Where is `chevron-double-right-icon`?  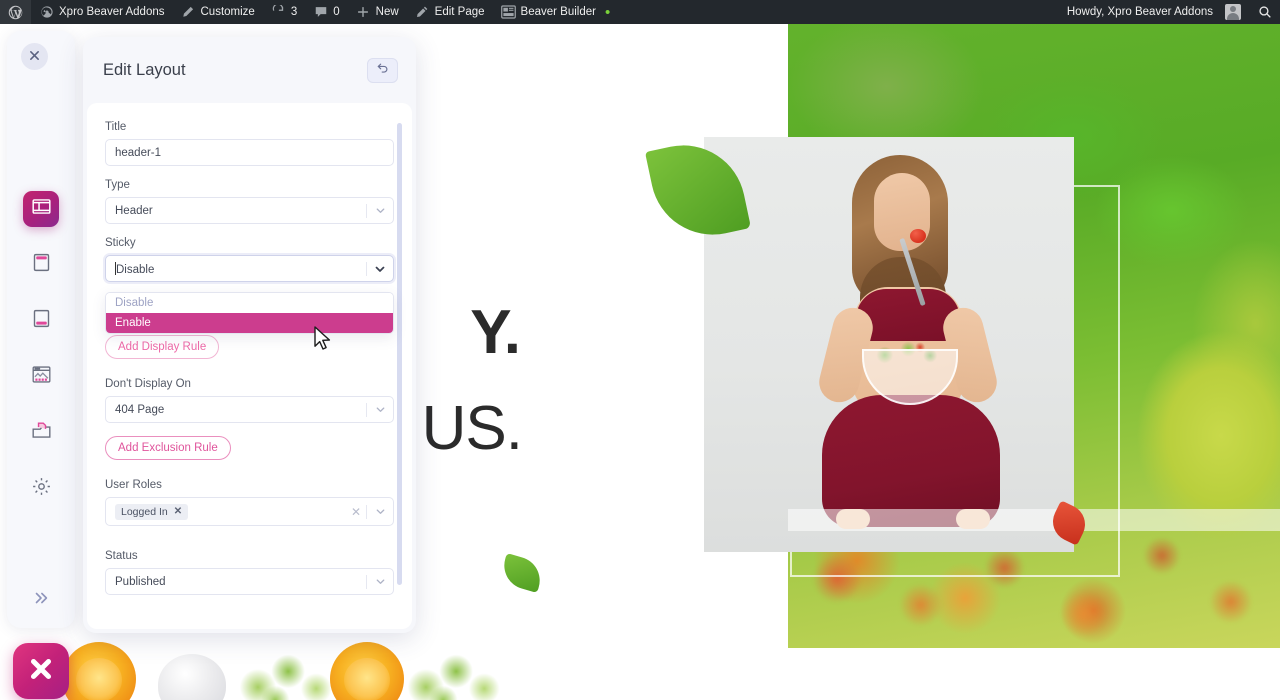 chevron-double-right-icon is located at coordinates (41, 600).